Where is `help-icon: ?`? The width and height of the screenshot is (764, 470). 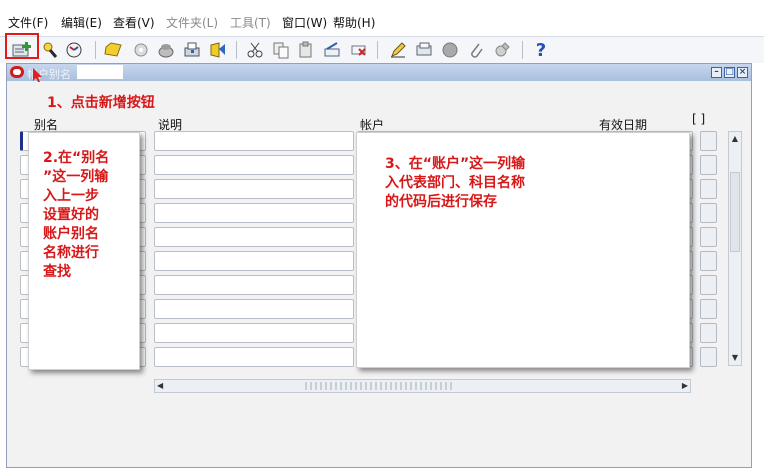 help-icon: ? is located at coordinates (541, 50).